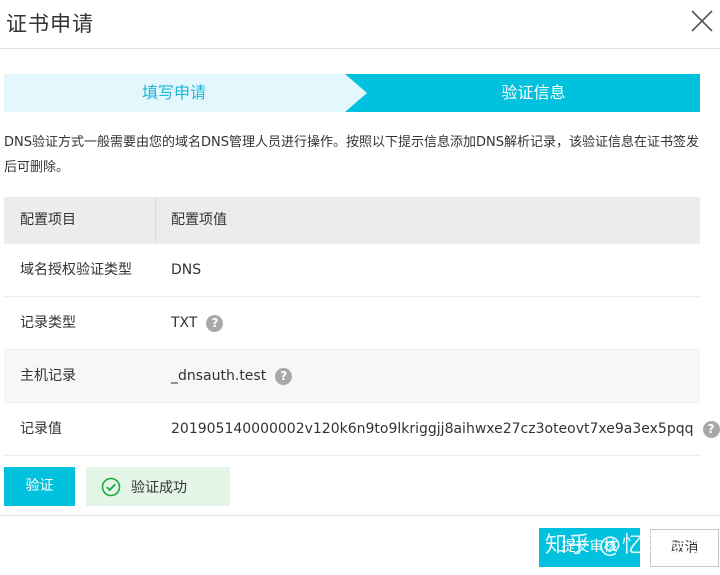 This screenshot has height=575, width=720. What do you see at coordinates (76, 270) in the screenshot?
I see `row-name: 域名授权验证类型` at bounding box center [76, 270].